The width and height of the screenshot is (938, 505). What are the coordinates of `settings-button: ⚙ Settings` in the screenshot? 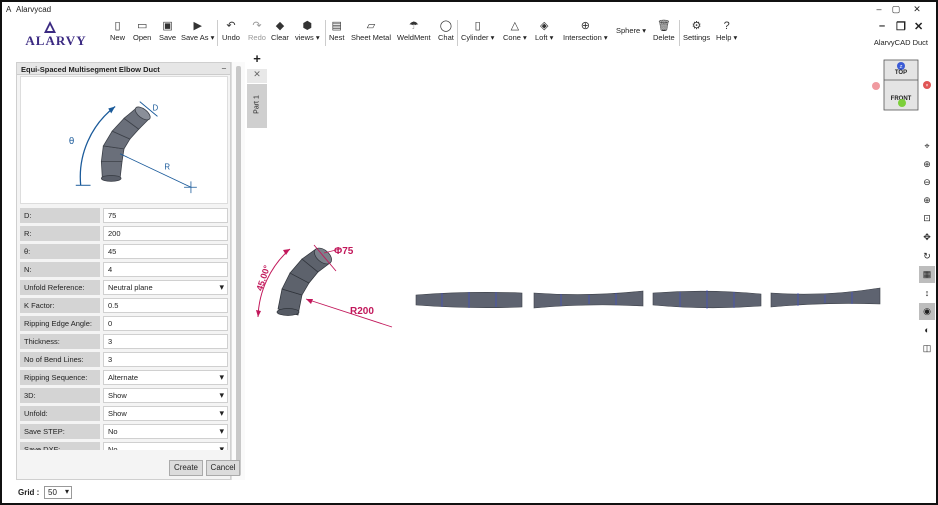 It's located at (696, 33).